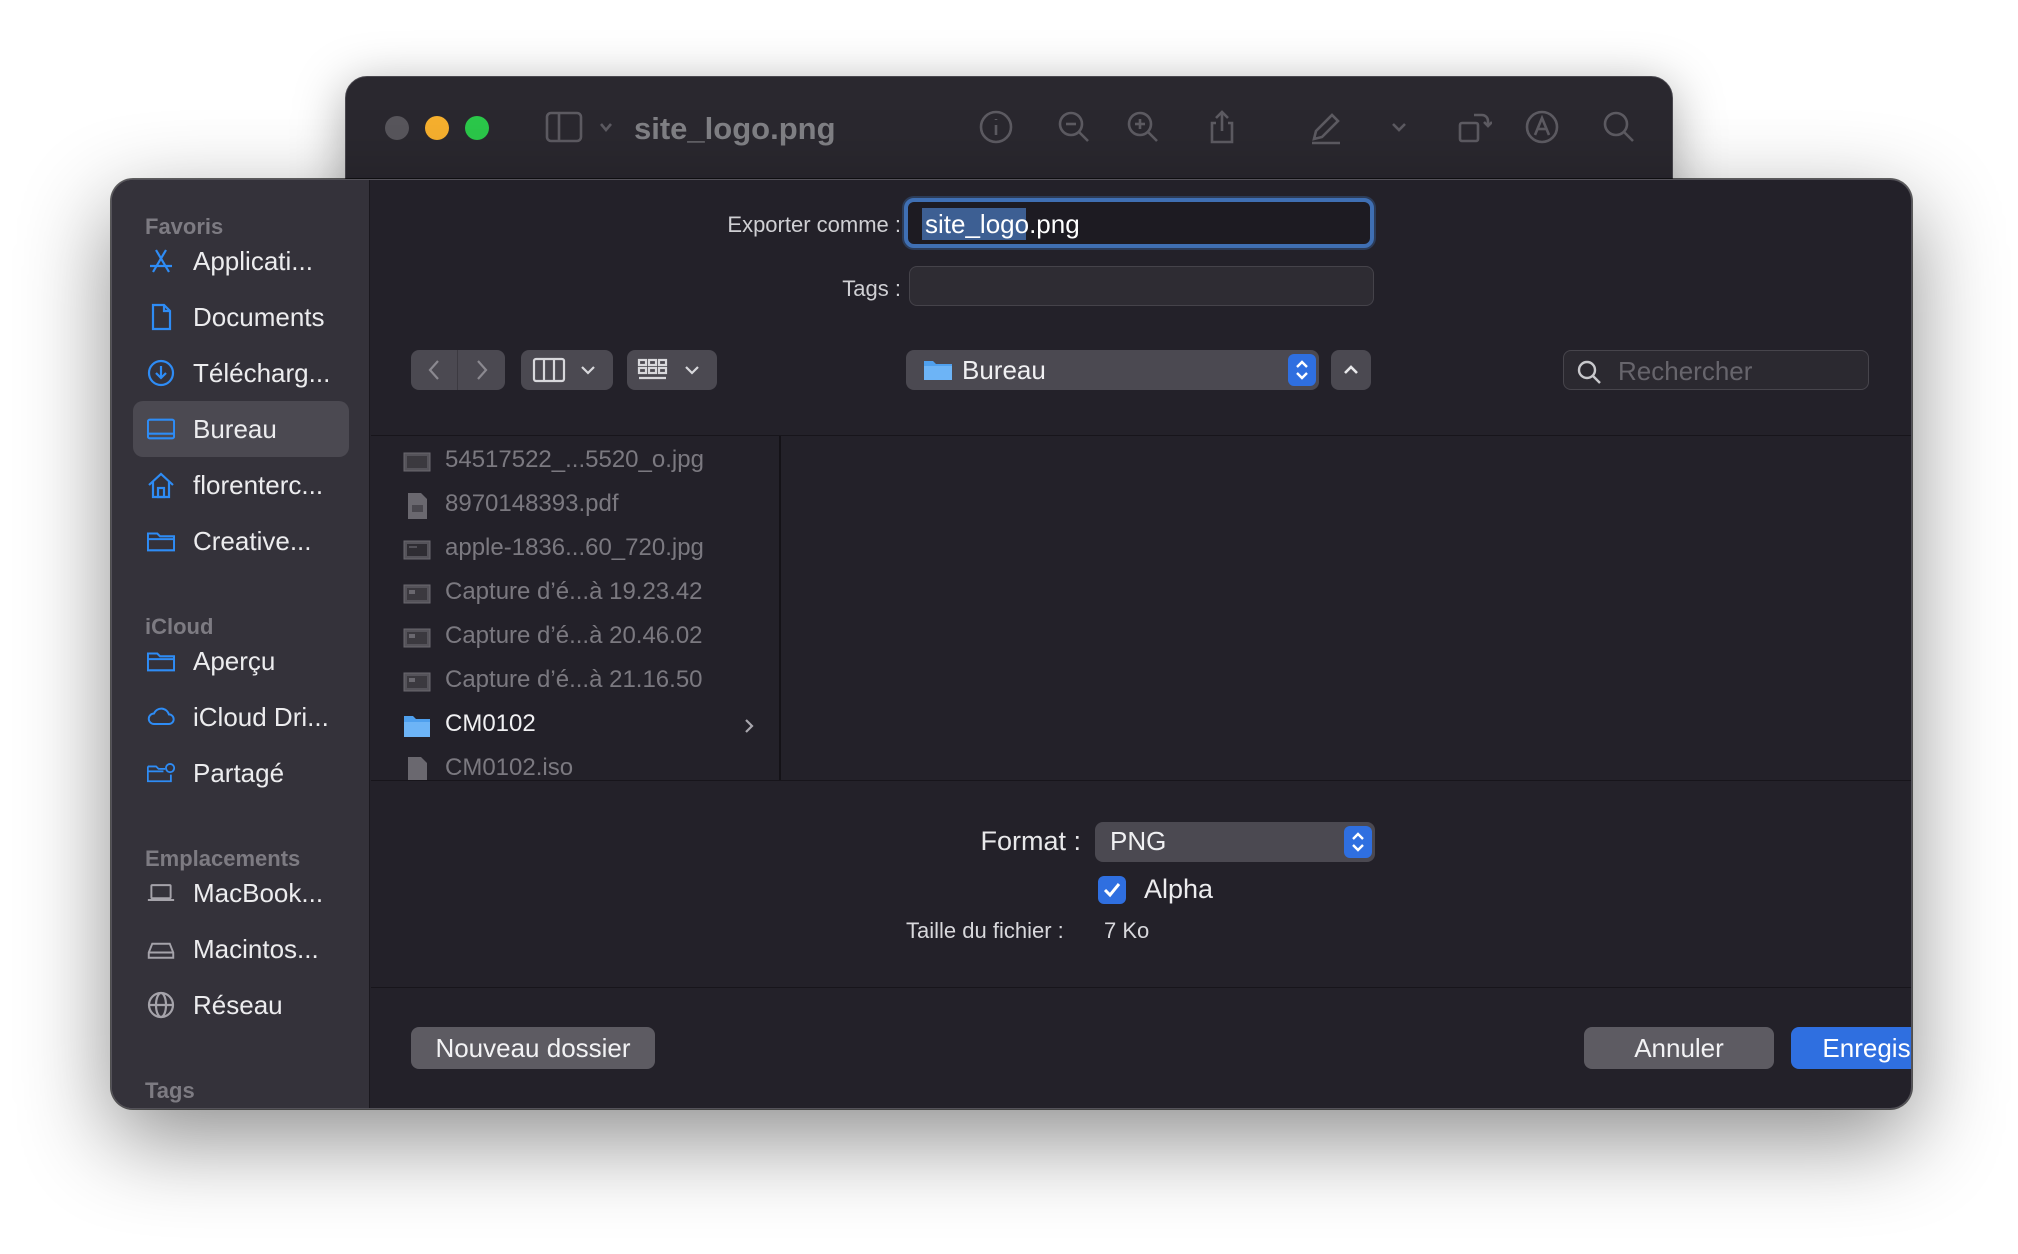  I want to click on home-icon, so click(161, 485).